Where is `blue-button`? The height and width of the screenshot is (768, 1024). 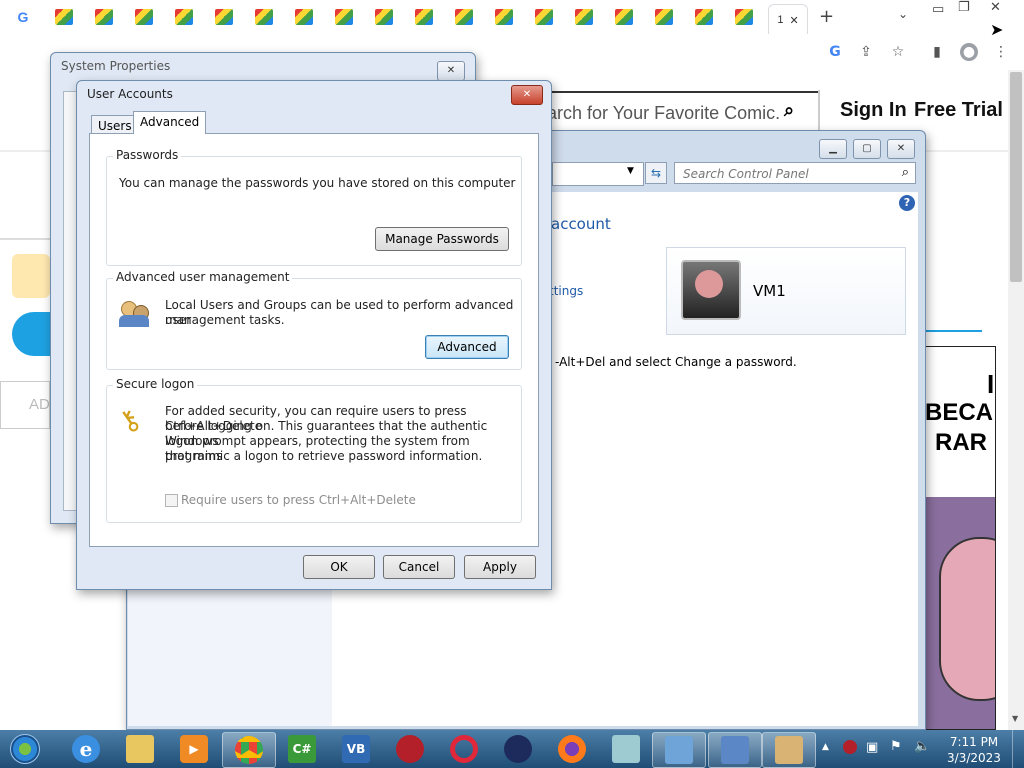 blue-button is located at coordinates (32, 334).